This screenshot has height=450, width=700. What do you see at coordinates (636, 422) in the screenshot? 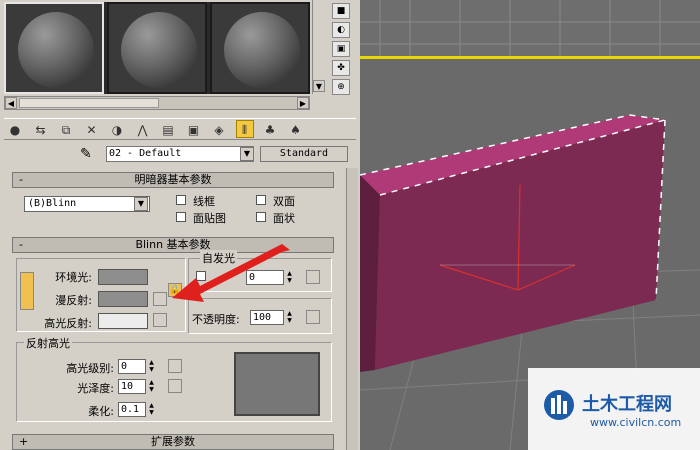
I see `watermark-url: www.civilcn.com` at bounding box center [636, 422].